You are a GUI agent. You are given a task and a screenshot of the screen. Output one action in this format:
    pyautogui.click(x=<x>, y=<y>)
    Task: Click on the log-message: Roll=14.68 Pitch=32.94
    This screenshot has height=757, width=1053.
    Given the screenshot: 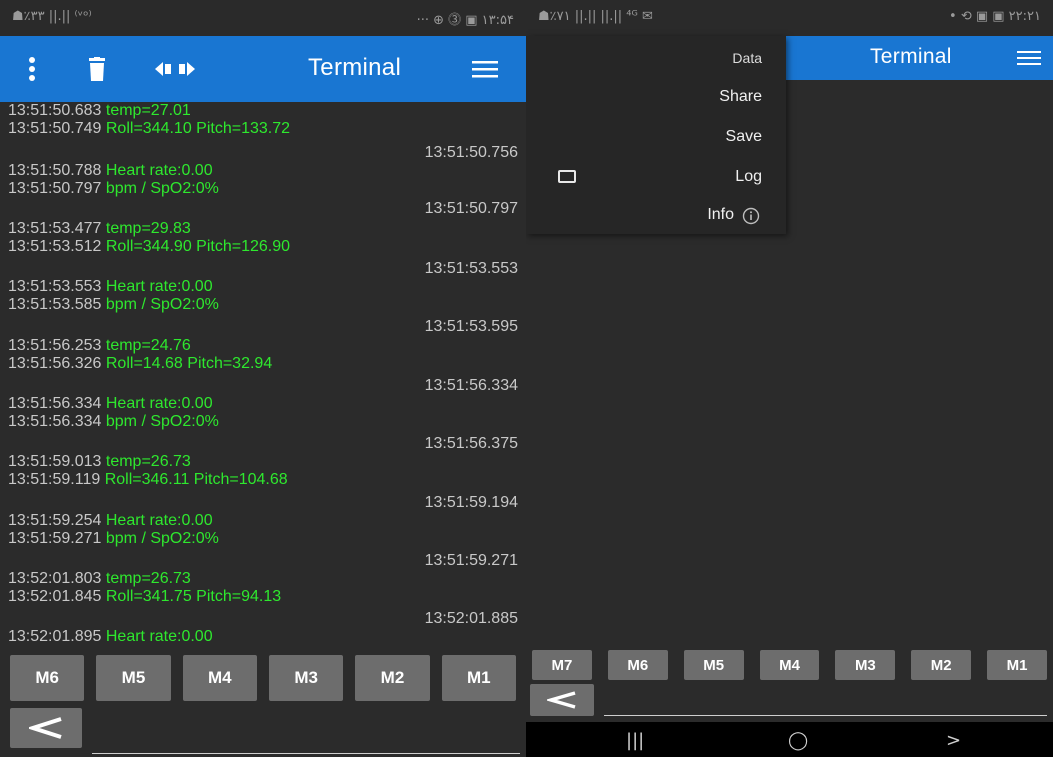 What is the action you would take?
    pyautogui.click(x=189, y=363)
    